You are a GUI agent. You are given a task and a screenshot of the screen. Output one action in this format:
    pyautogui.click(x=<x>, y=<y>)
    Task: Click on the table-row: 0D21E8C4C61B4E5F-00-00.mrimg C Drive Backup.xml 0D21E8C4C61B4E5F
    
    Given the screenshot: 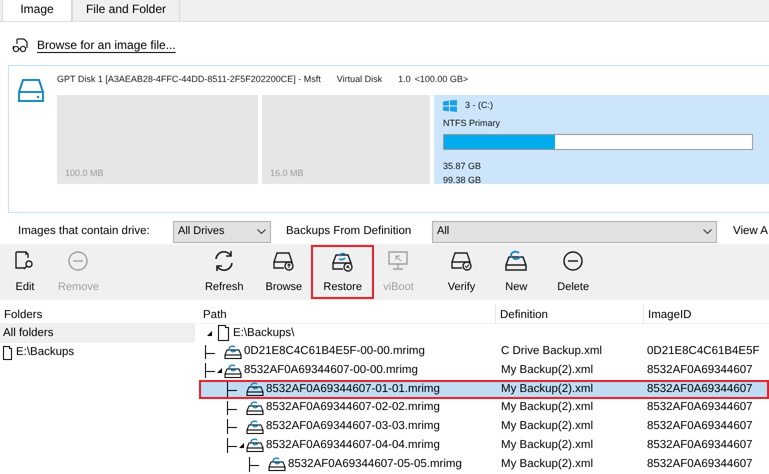 What is the action you would take?
    pyautogui.click(x=484, y=352)
    